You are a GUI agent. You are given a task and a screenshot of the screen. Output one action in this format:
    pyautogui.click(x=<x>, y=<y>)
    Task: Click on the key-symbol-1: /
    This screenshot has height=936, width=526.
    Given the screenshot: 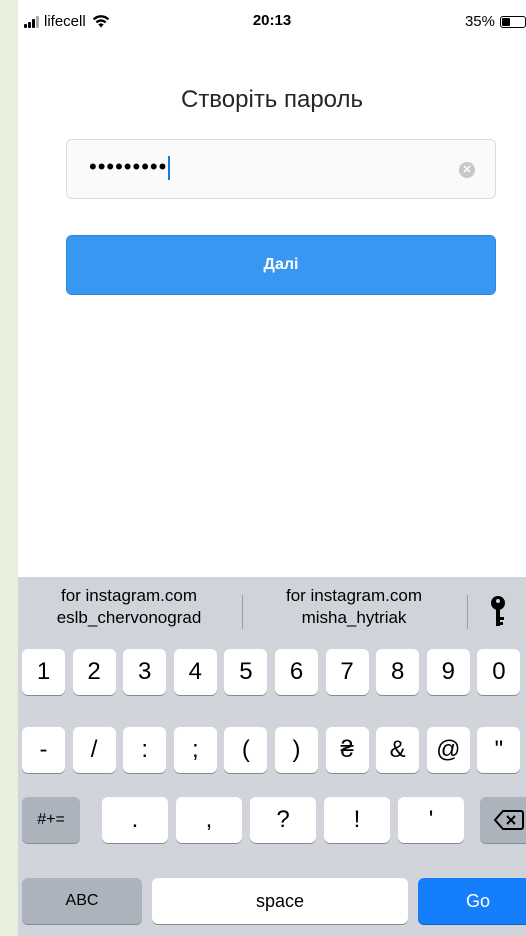 What is the action you would take?
    pyautogui.click(x=94, y=750)
    